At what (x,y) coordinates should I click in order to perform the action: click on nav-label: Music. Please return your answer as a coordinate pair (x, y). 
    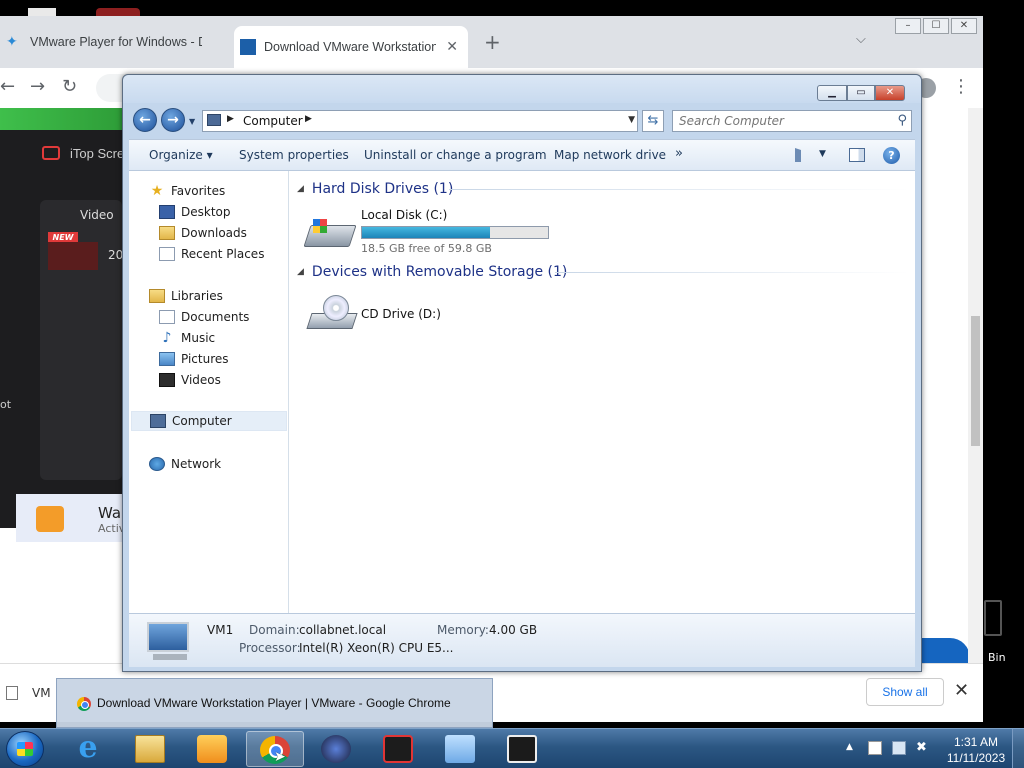
    Looking at the image, I should click on (198, 338).